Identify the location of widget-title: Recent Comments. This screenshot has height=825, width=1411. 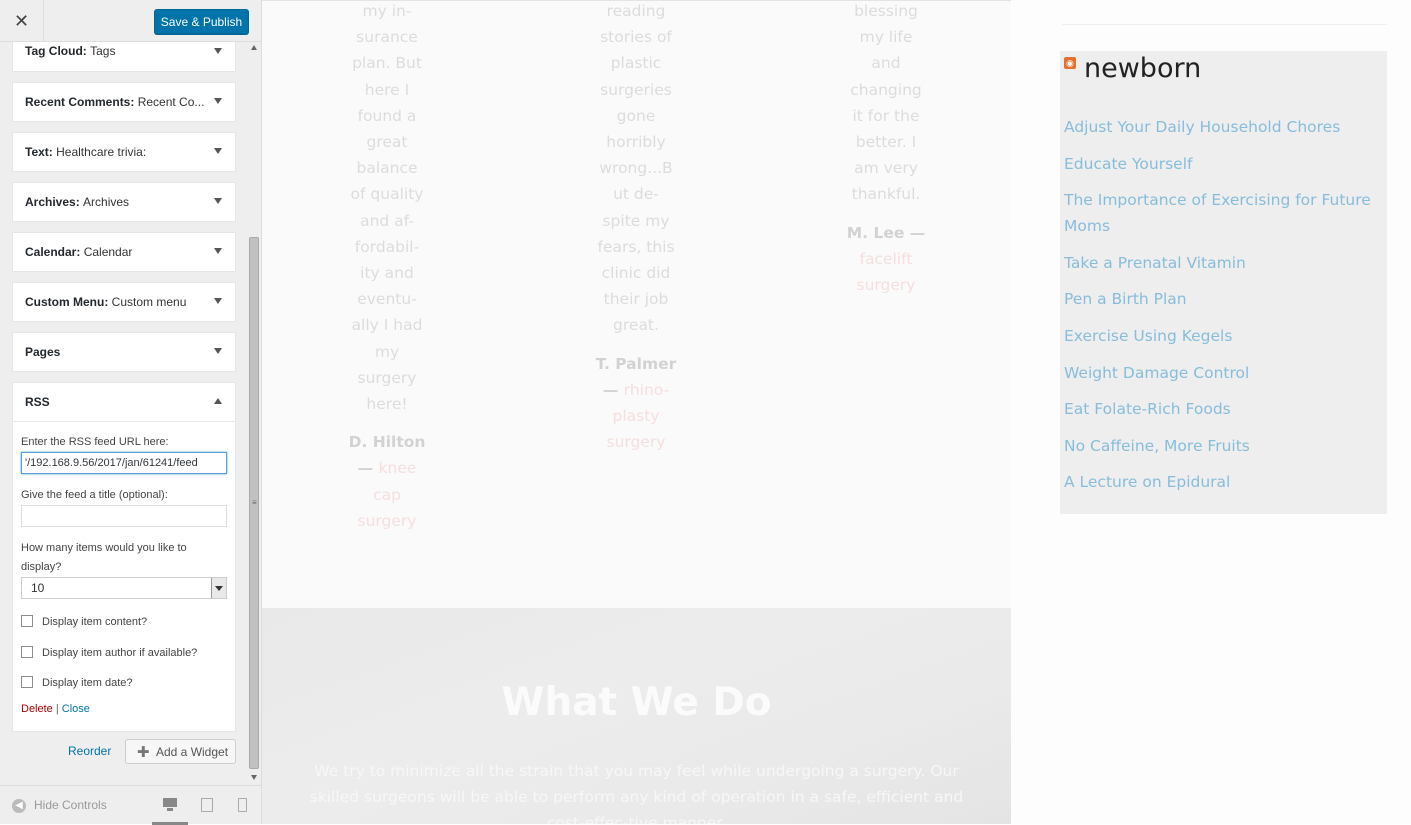
(115, 102).